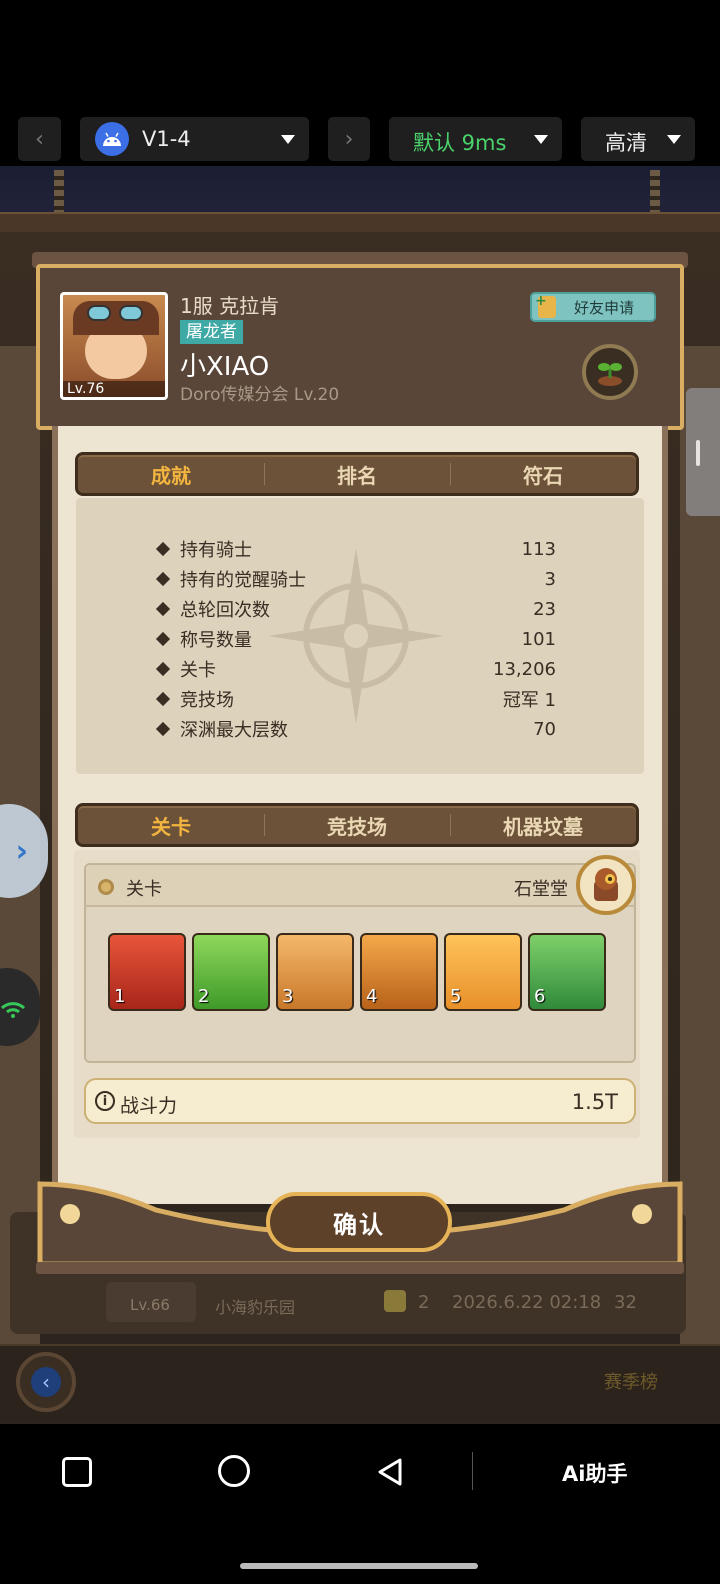 The image size is (720, 1584). Describe the element at coordinates (234, 730) in the screenshot. I see `stat-label: 深渊最大层数` at that location.